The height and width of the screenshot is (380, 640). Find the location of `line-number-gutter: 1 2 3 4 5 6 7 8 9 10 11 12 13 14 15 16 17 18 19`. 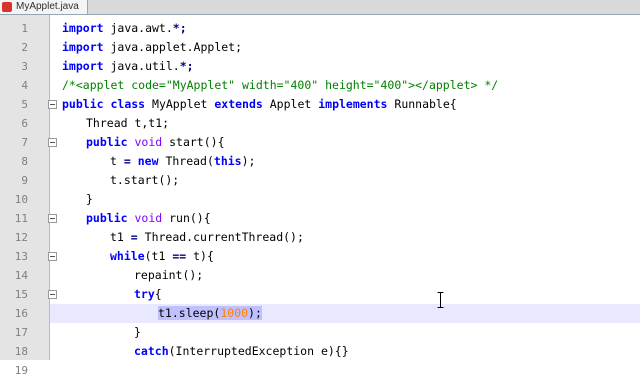

line-number-gutter: 1 2 3 4 5 6 7 8 9 10 11 12 13 14 15 16 17 18 19 is located at coordinates (25, 196).